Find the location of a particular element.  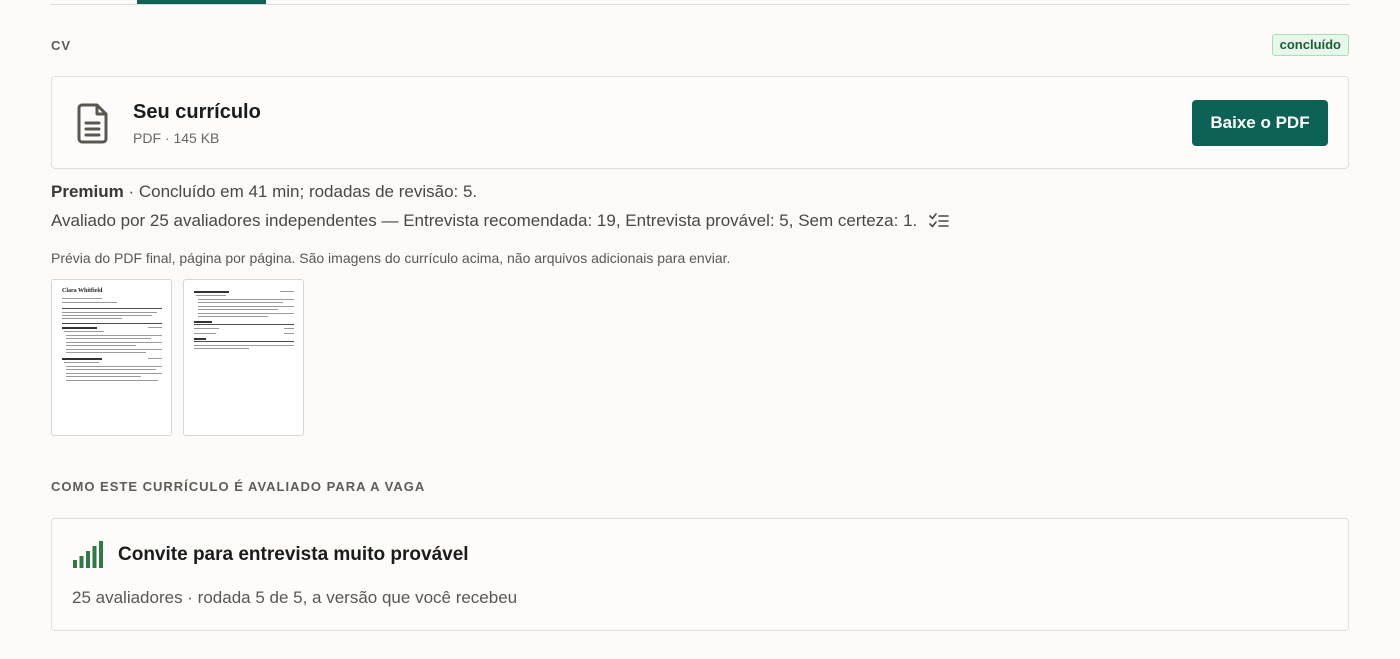

resume-file-card: Seu currículo PDF · 145 KB Baixe o PDF is located at coordinates (700, 122).